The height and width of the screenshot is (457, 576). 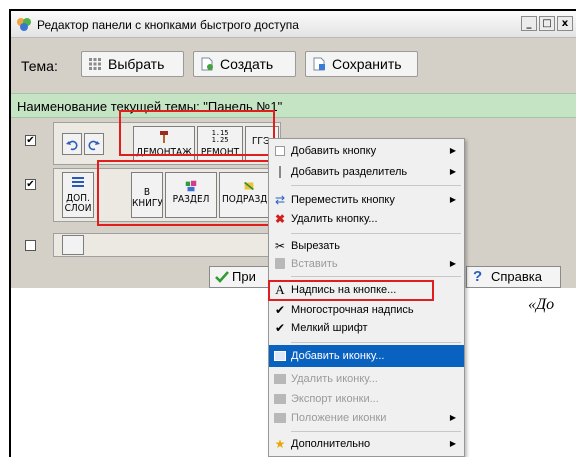 I want to click on menu-item-add-separator: Добавить разделитель ▶, so click(x=366, y=172).